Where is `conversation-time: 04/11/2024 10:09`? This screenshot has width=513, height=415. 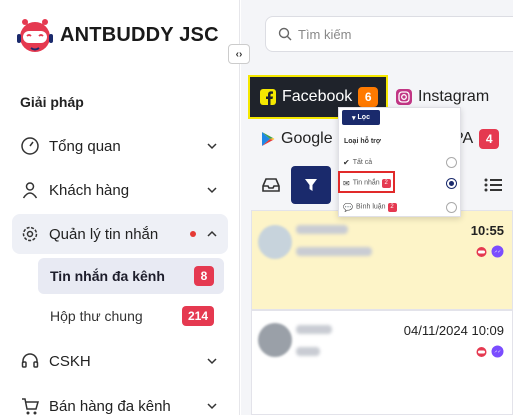 conversation-time: 04/11/2024 10:09 is located at coordinates (453, 330).